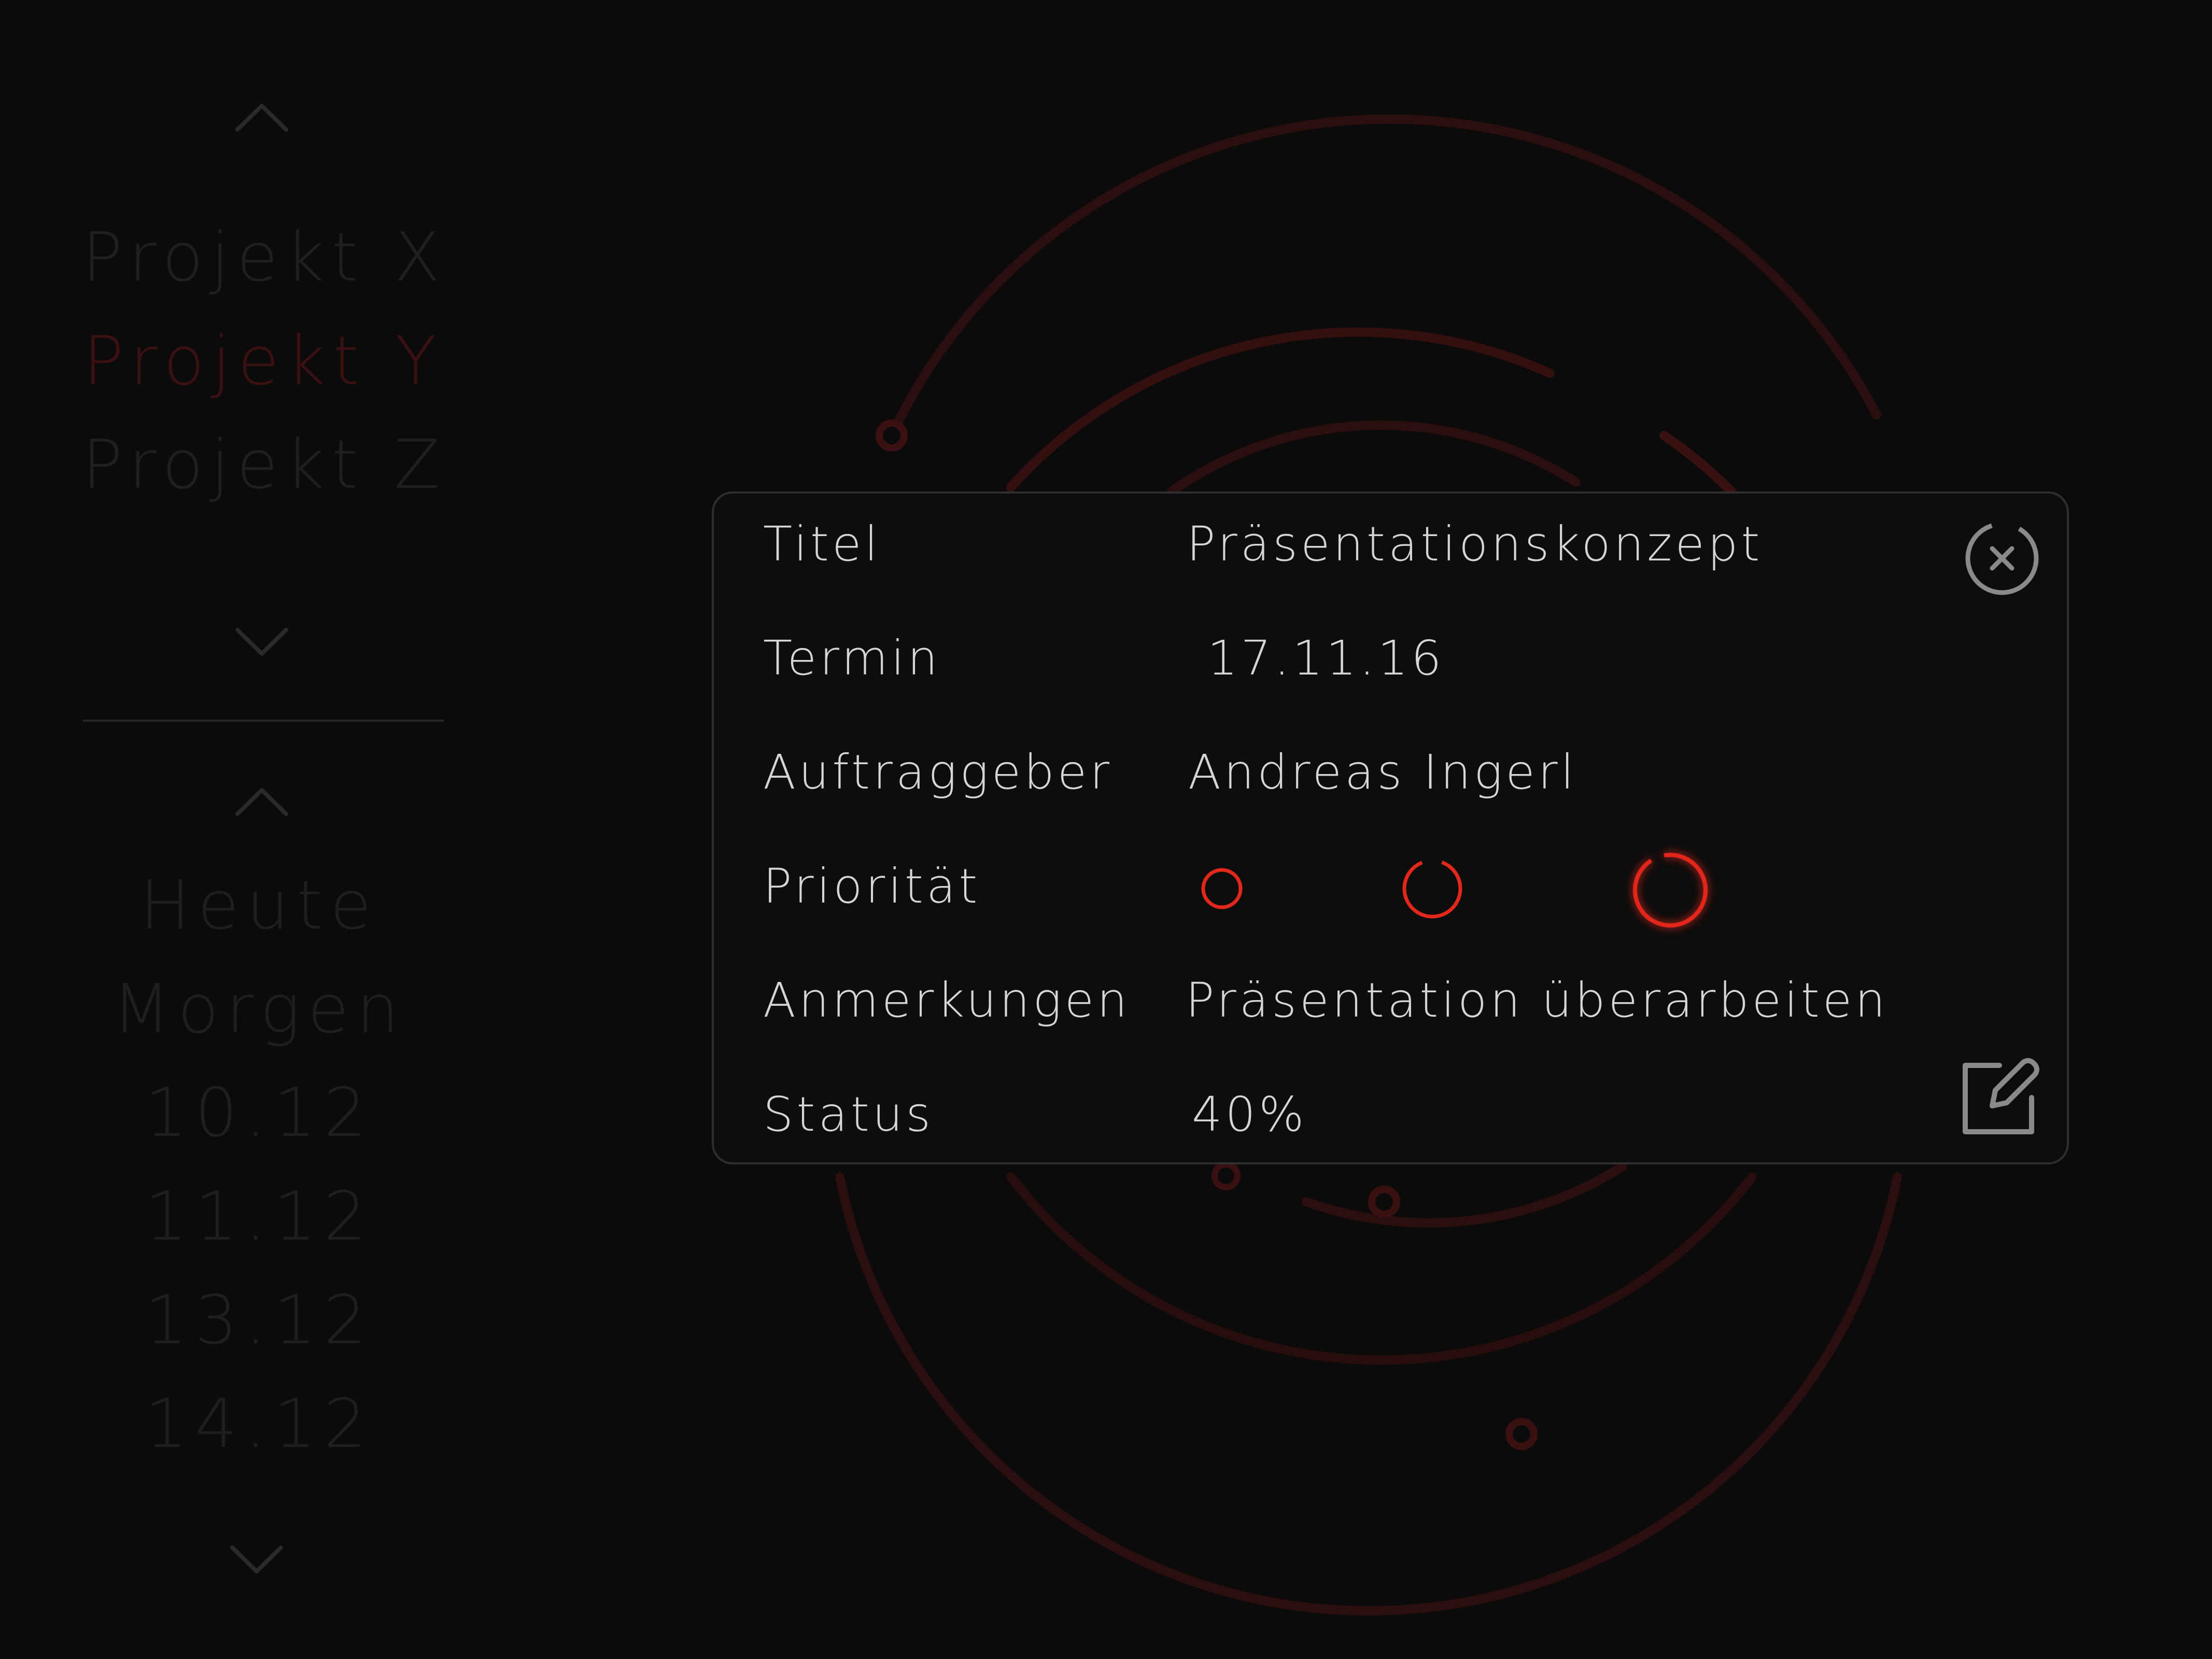  I want to click on priority-medium-option, so click(1432, 888).